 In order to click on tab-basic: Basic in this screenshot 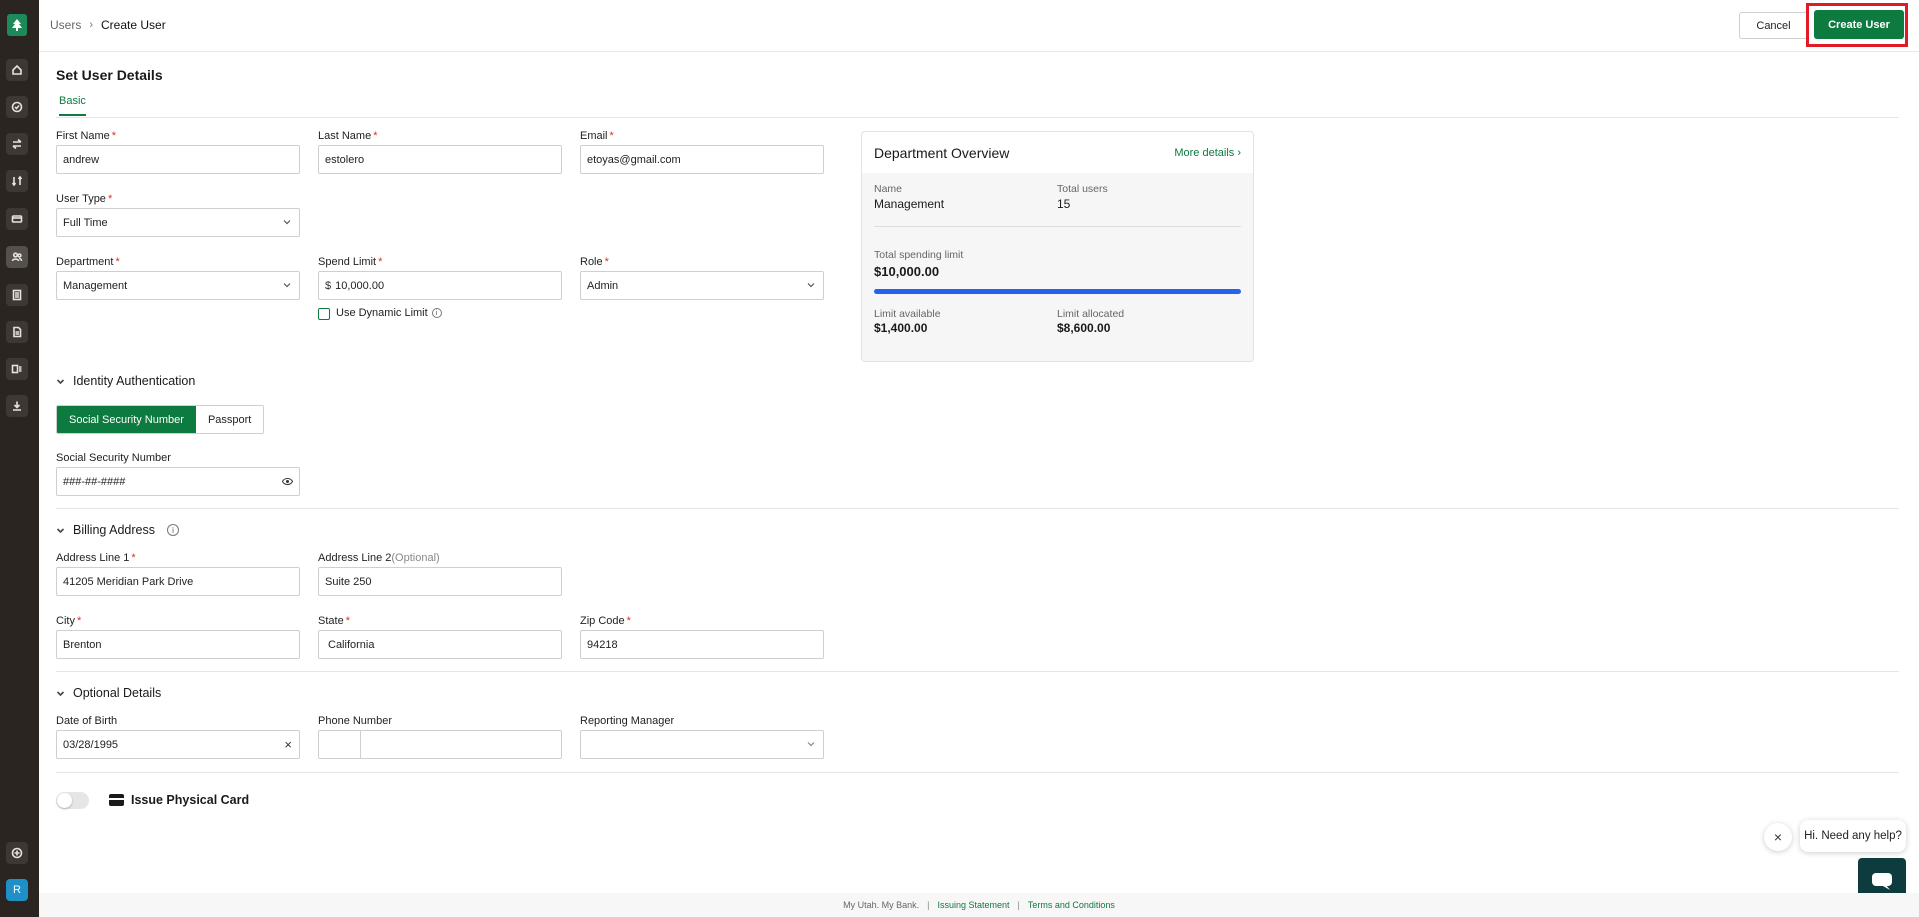, I will do `click(72, 105)`.